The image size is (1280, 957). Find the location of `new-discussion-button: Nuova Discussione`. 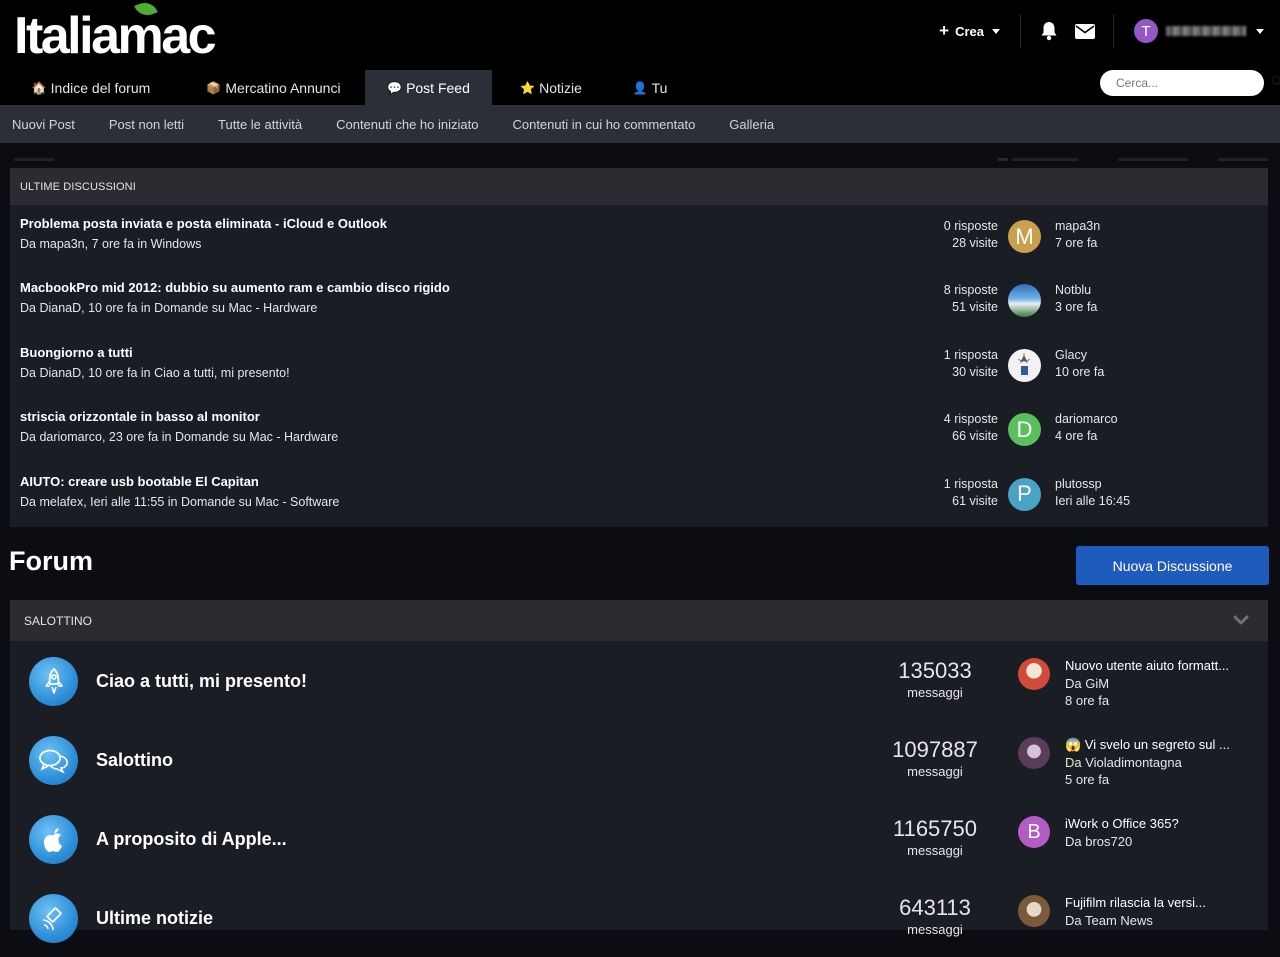

new-discussion-button: Nuova Discussione is located at coordinates (1172, 565).